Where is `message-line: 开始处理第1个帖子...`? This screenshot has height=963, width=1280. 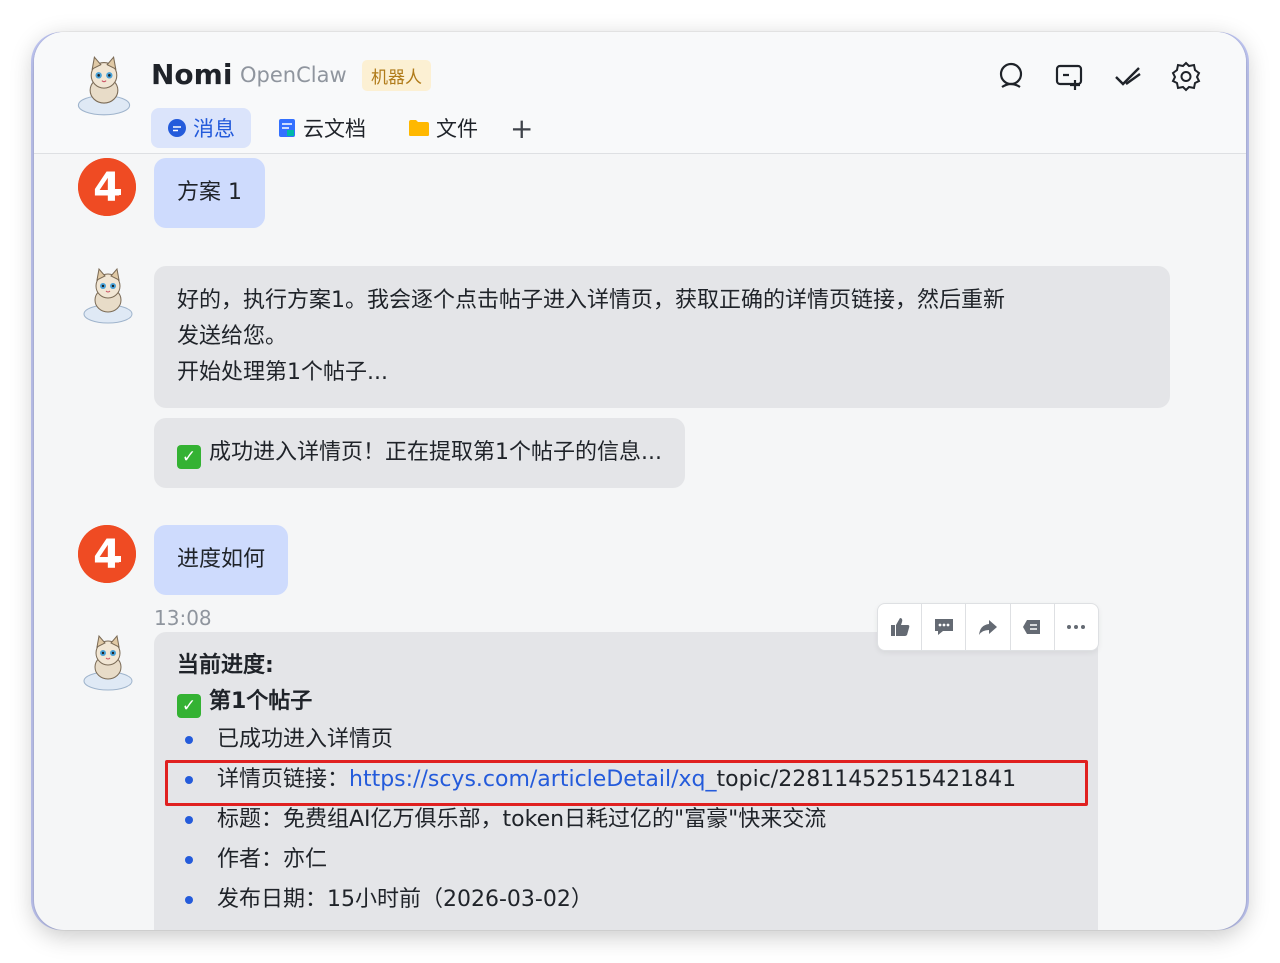 message-line: 开始处理第1个帖子... is located at coordinates (282, 372).